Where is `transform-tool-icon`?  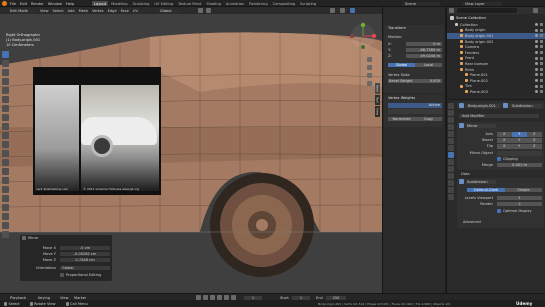 transform-tool-icon is located at coordinates (5, 99).